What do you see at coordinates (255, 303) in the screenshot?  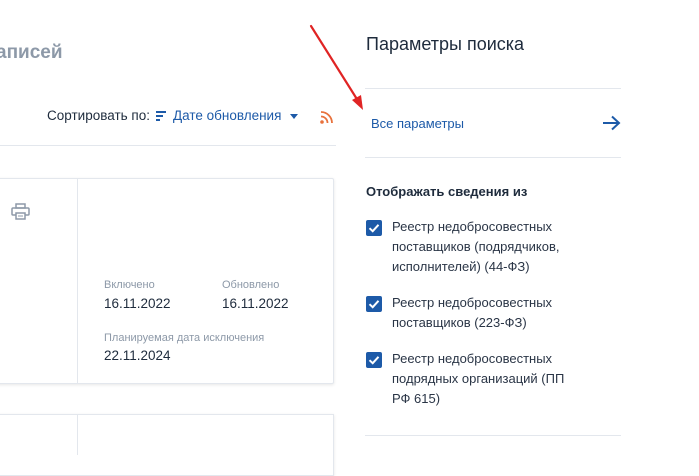 I see `updated-value: 16.11.2022` at bounding box center [255, 303].